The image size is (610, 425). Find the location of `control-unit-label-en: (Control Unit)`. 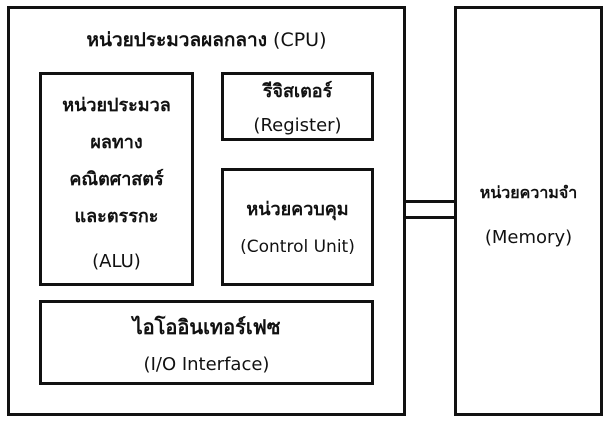

control-unit-label-en: (Control Unit) is located at coordinates (297, 247).